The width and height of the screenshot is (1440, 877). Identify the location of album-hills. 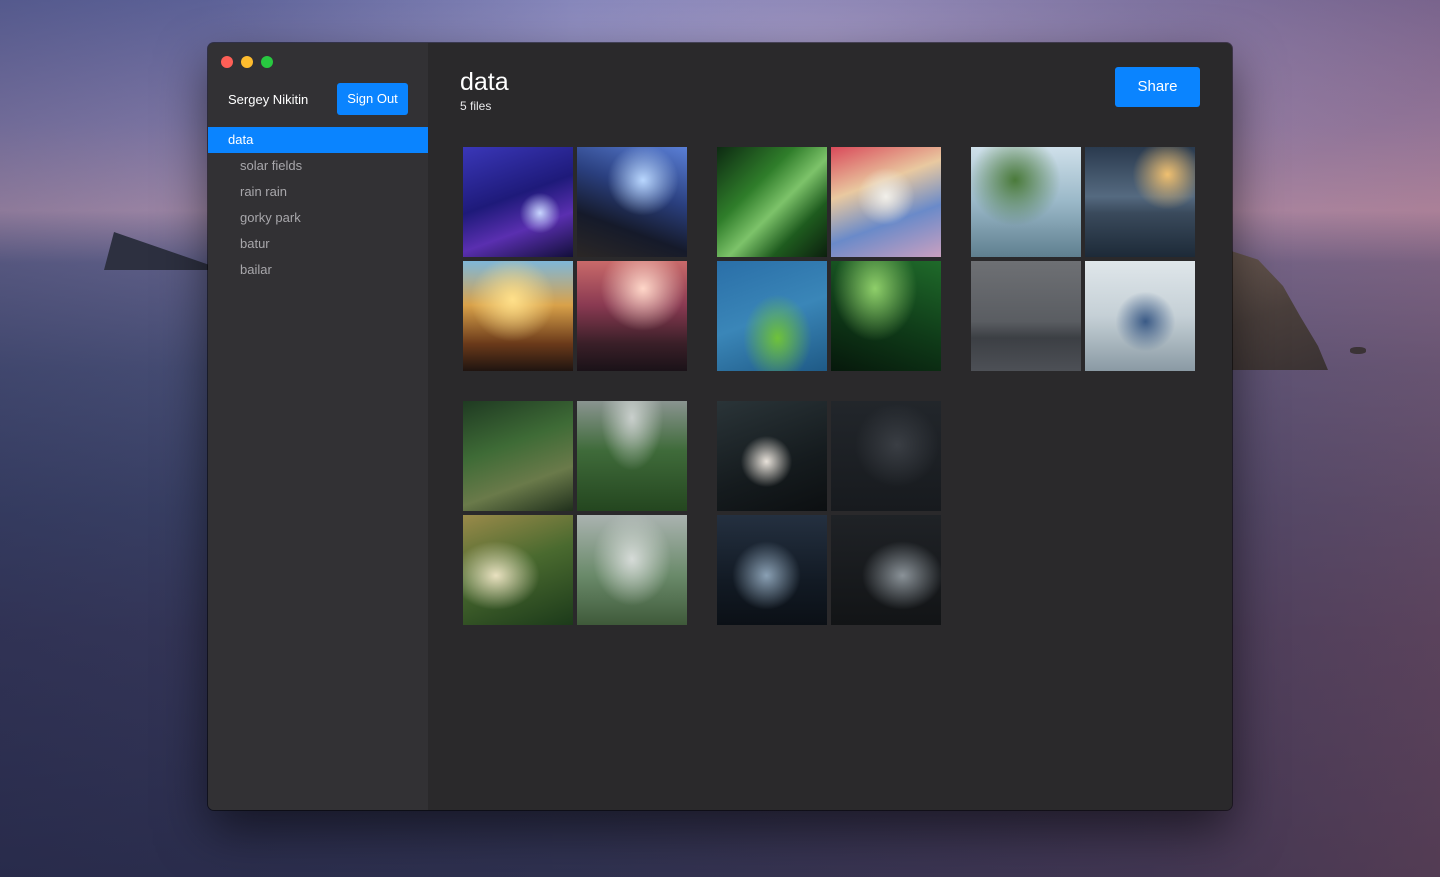
(575, 513).